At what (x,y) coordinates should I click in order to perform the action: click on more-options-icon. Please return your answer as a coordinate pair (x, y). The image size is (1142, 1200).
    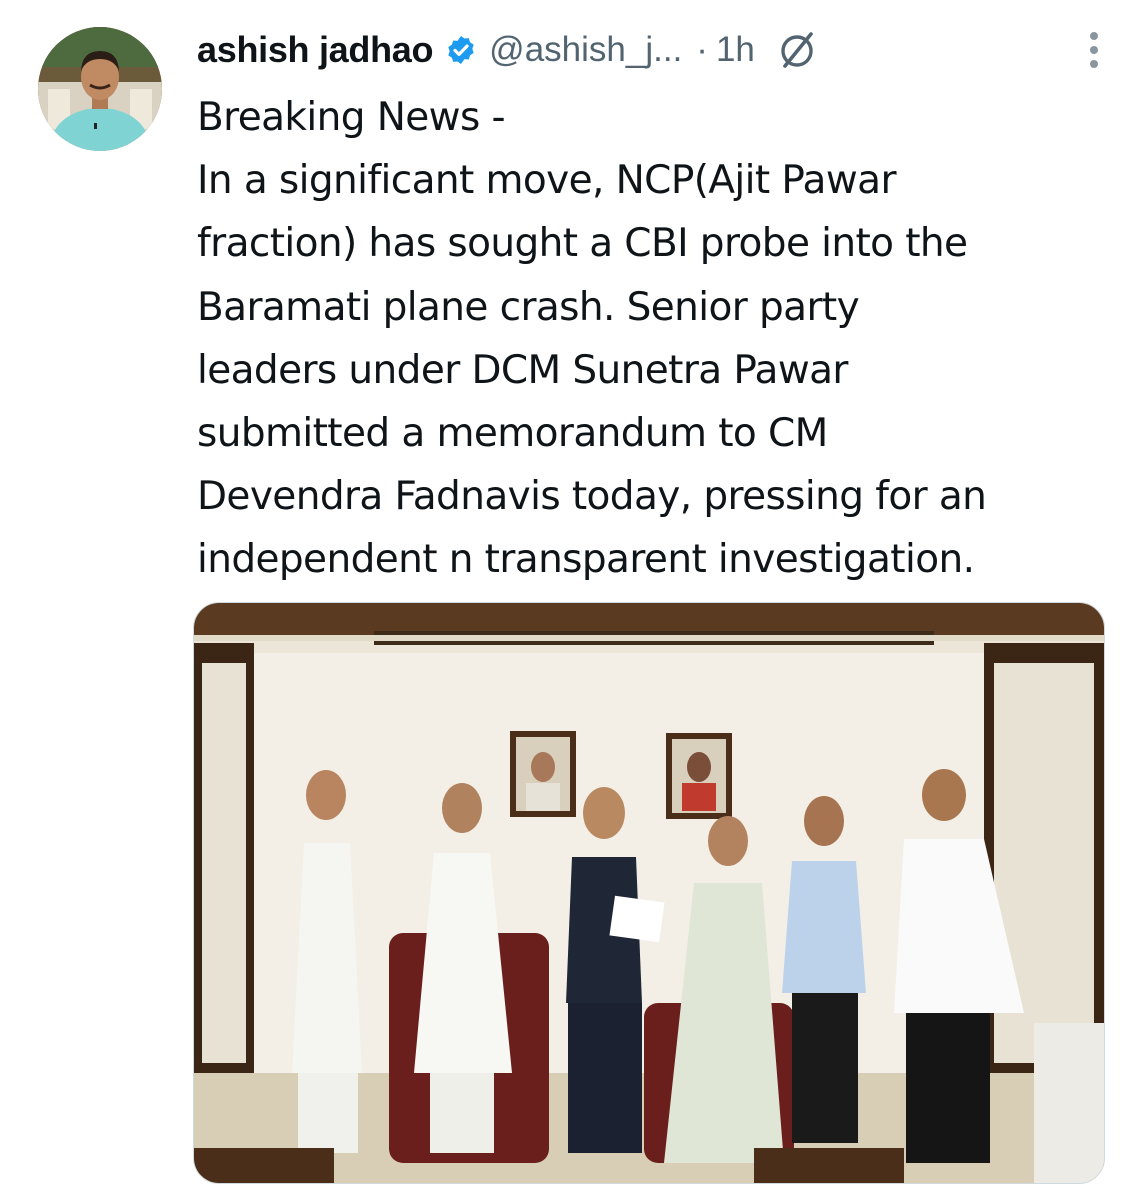
    Looking at the image, I should click on (1094, 50).